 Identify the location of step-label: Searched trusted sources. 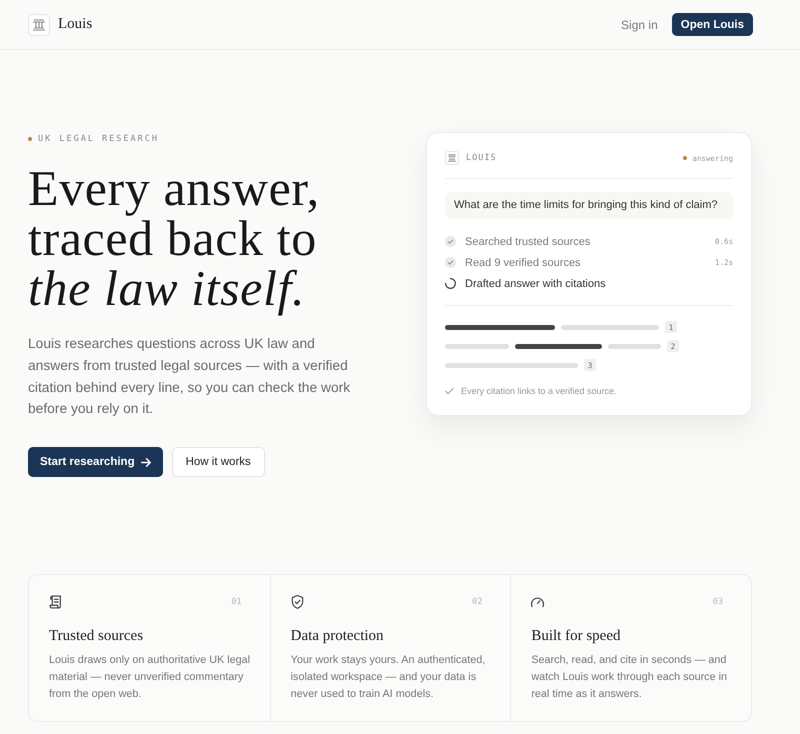
(528, 242).